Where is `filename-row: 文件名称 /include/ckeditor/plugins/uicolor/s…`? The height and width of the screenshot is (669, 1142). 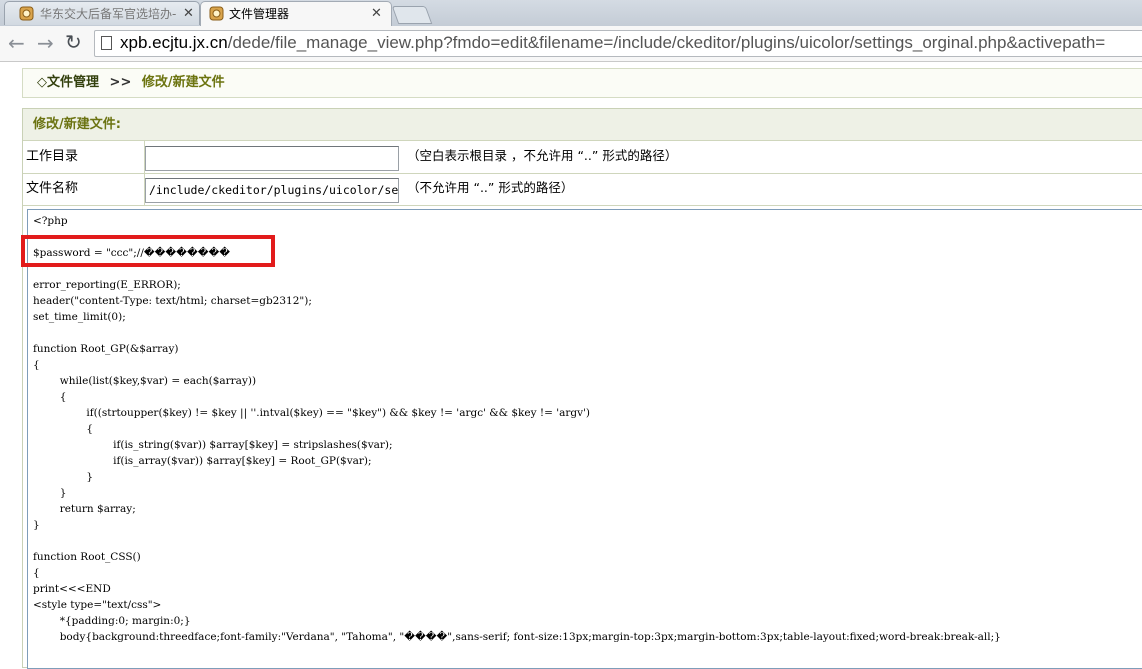
filename-row: 文件名称 /include/ckeditor/plugins/uicolor/s… is located at coordinates (582, 189).